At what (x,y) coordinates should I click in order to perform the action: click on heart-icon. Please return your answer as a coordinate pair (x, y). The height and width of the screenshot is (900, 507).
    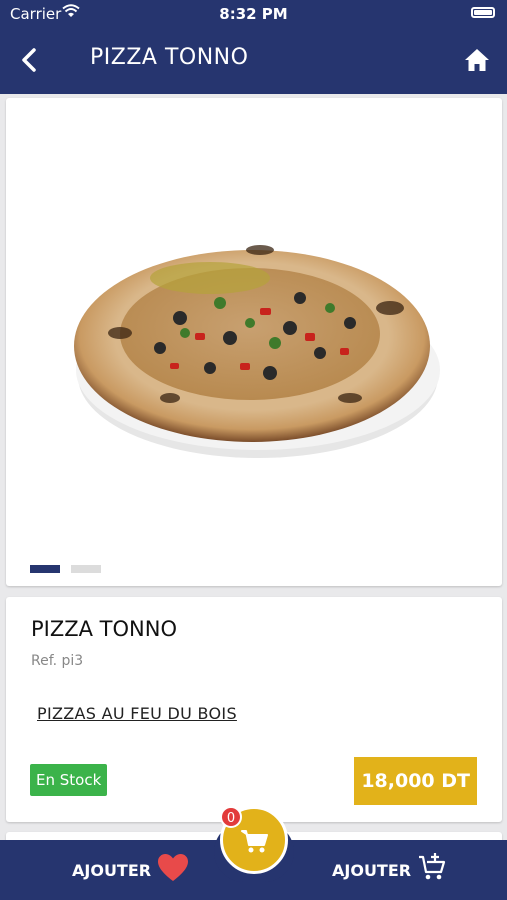
    Looking at the image, I should click on (173, 870).